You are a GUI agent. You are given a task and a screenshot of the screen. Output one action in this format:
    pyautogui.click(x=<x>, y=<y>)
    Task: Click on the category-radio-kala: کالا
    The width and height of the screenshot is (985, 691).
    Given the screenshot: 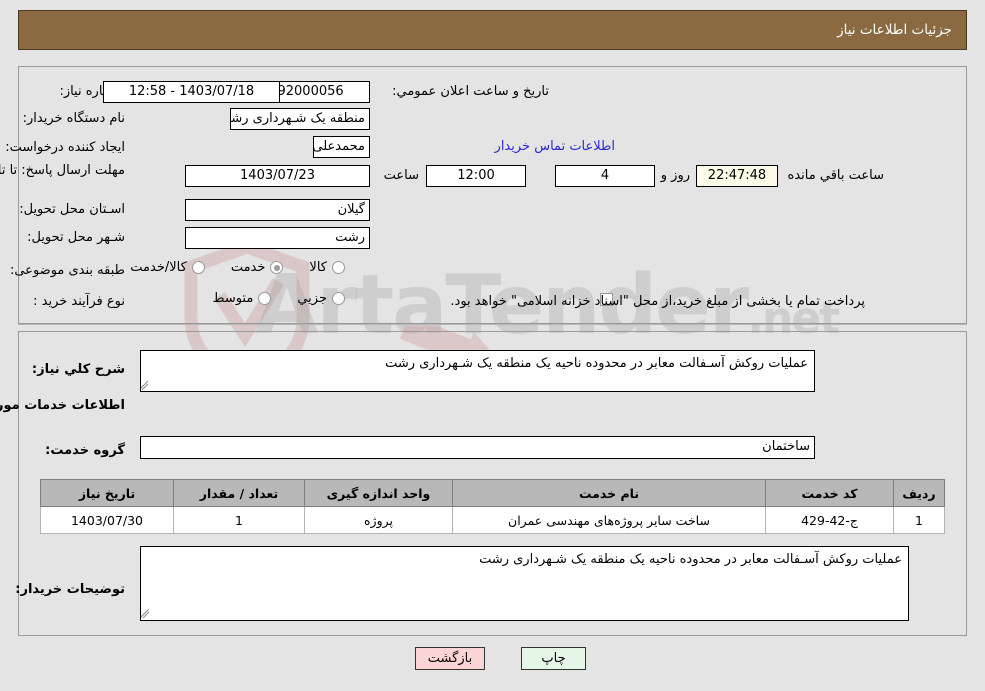 What is the action you would take?
    pyautogui.click(x=327, y=267)
    